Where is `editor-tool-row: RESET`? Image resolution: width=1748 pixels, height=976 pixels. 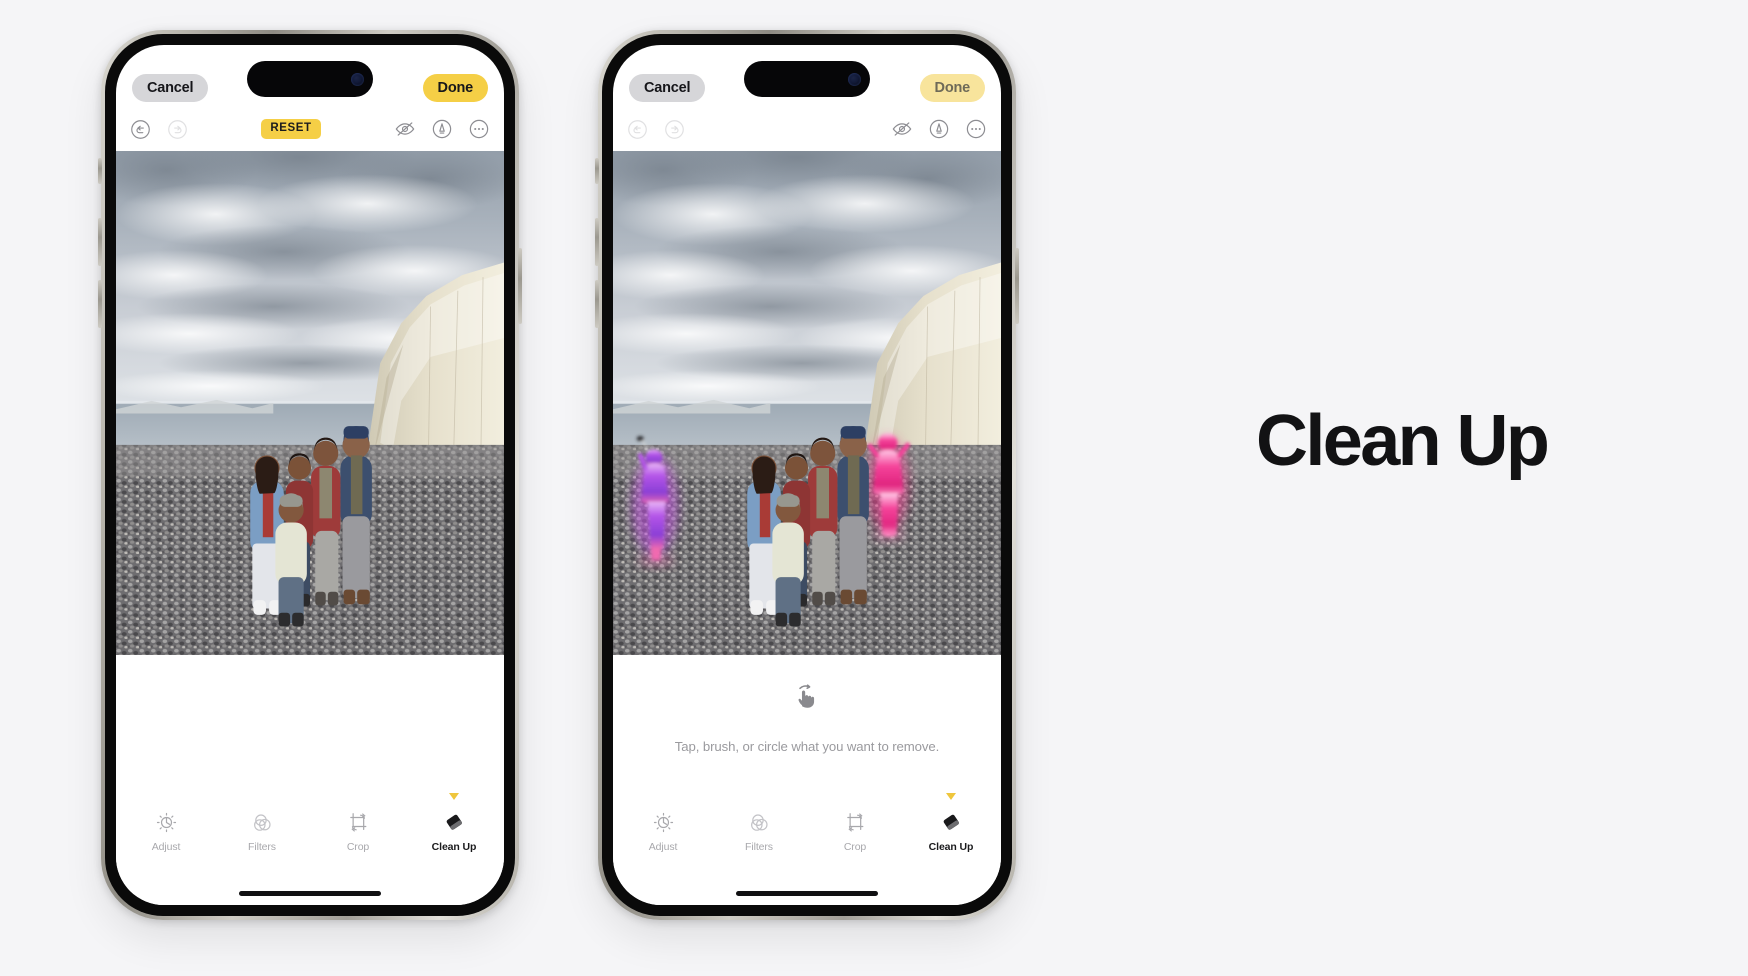 editor-tool-row: RESET is located at coordinates (310, 129).